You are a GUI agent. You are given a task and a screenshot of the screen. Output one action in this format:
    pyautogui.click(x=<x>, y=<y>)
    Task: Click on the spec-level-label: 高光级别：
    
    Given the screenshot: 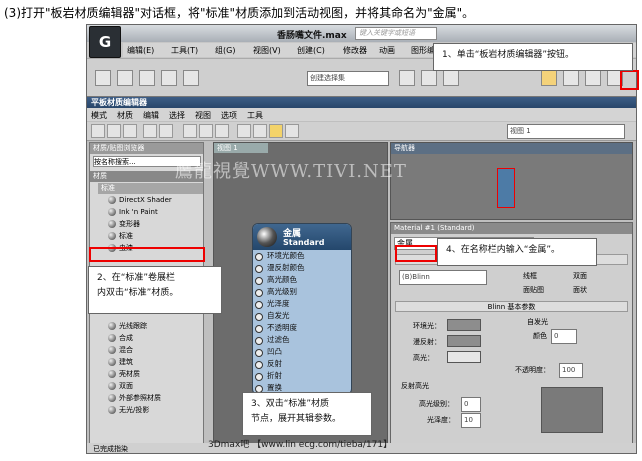 What is the action you would take?
    pyautogui.click(x=436, y=404)
    